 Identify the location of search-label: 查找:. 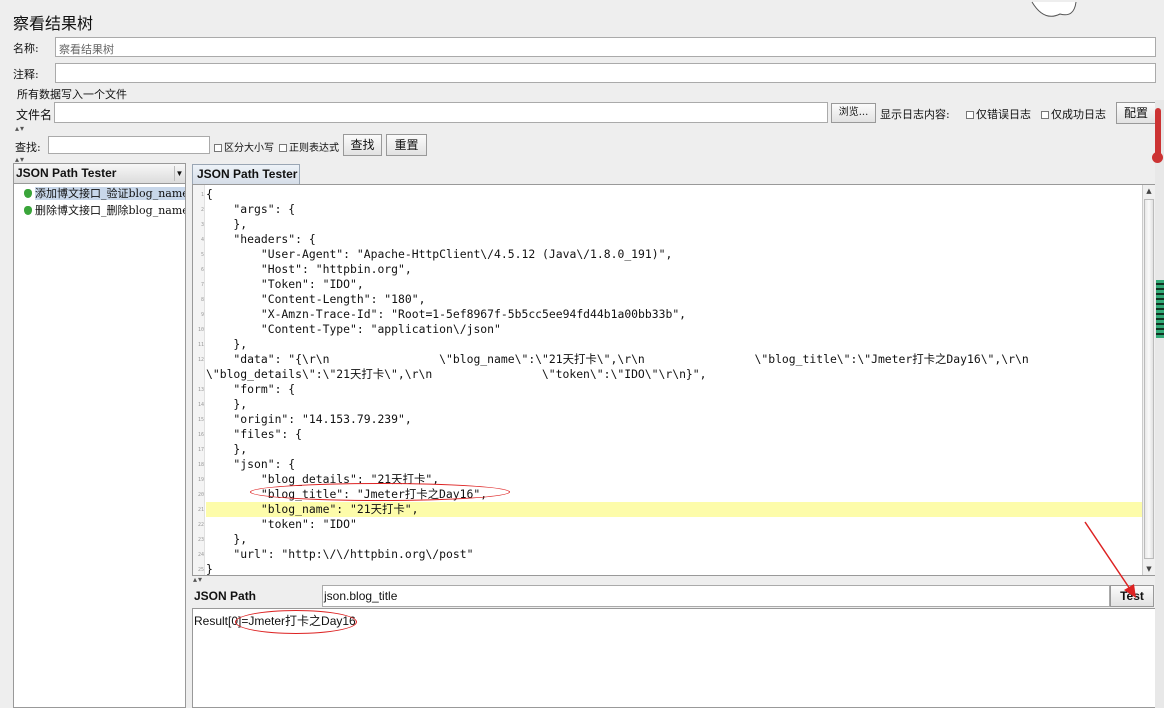
(28, 147).